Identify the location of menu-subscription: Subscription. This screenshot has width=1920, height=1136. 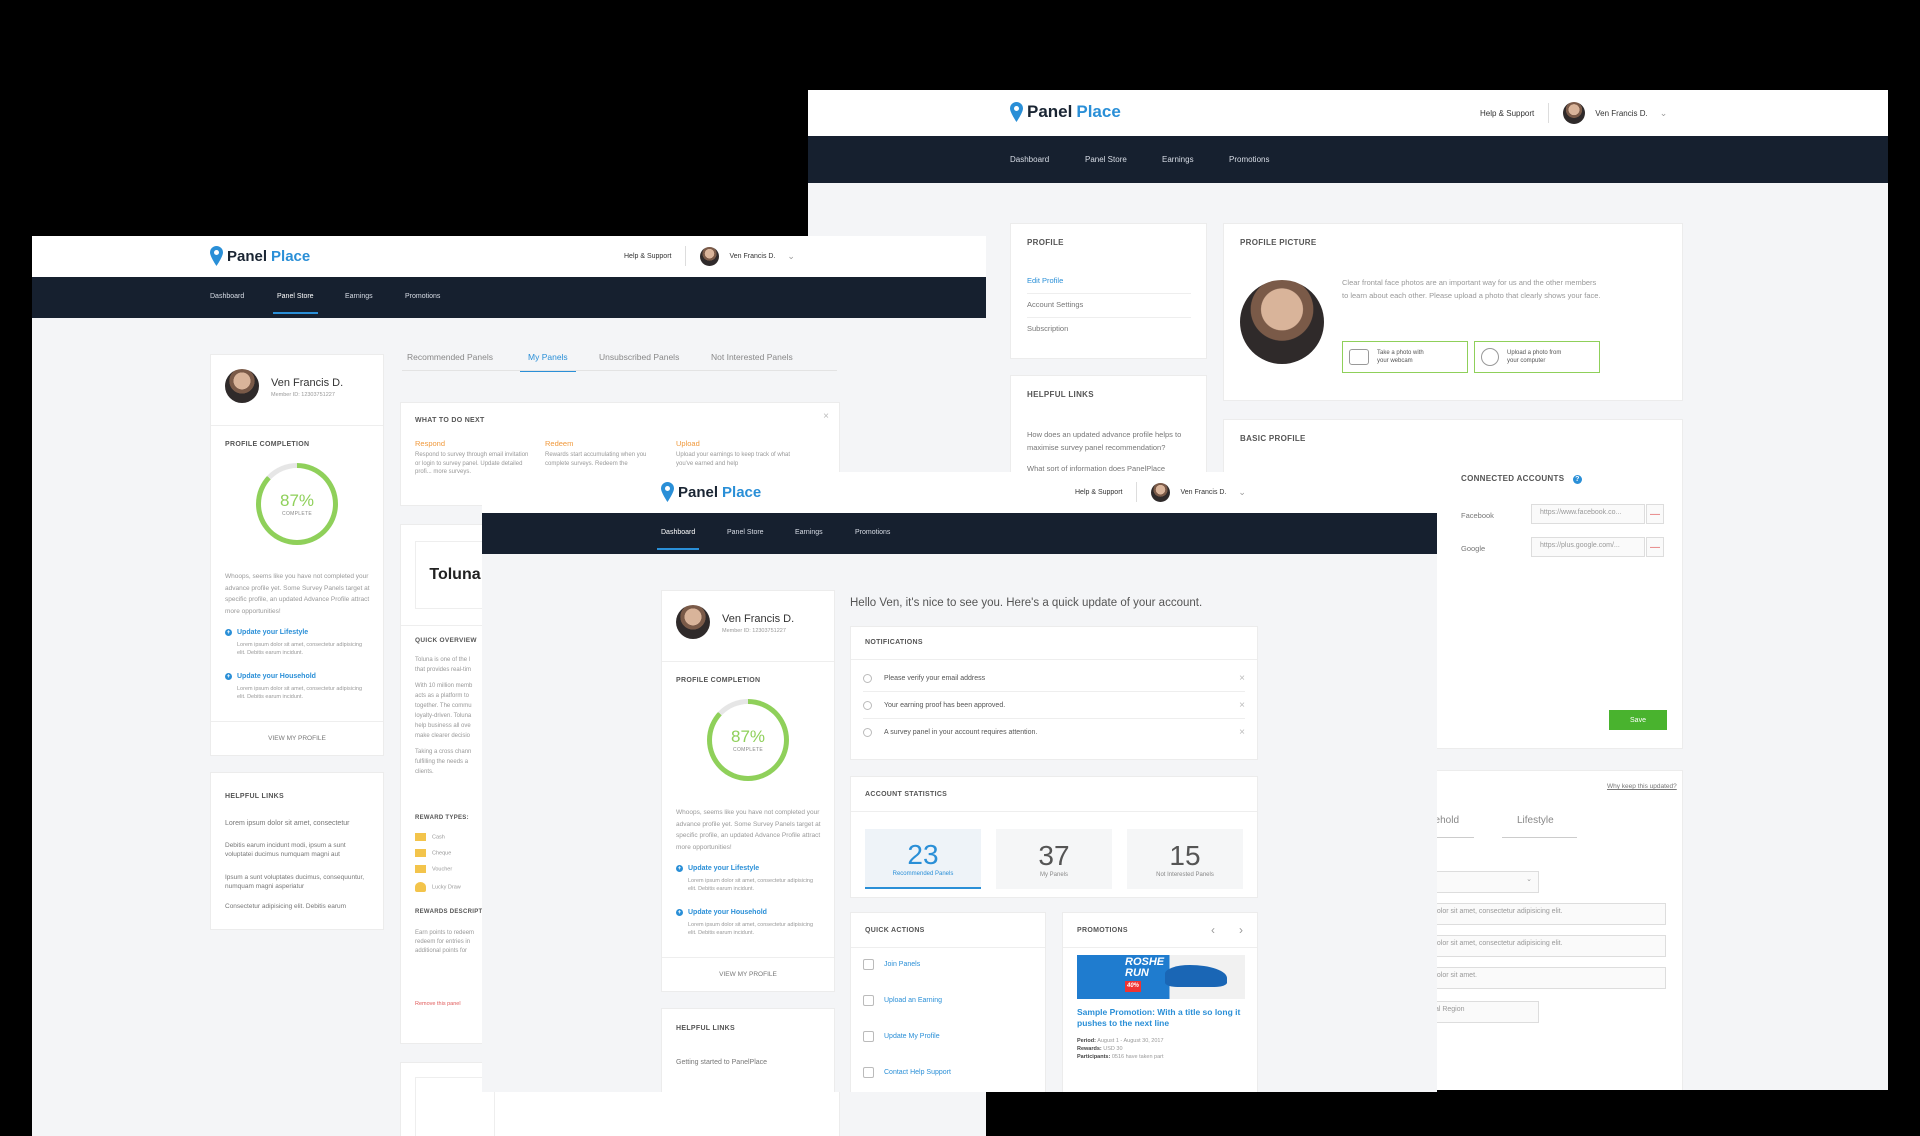
(1047, 328).